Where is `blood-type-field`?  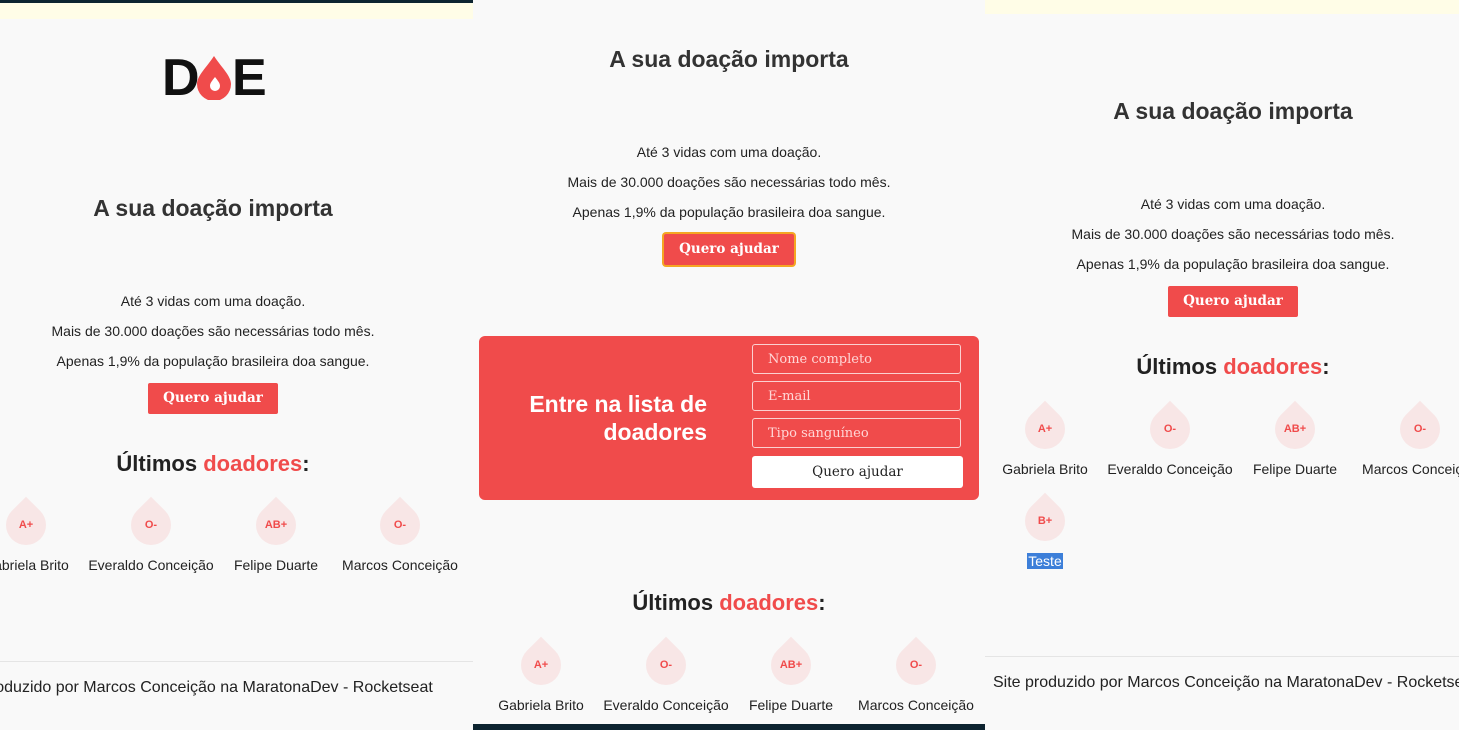 blood-type-field is located at coordinates (856, 433).